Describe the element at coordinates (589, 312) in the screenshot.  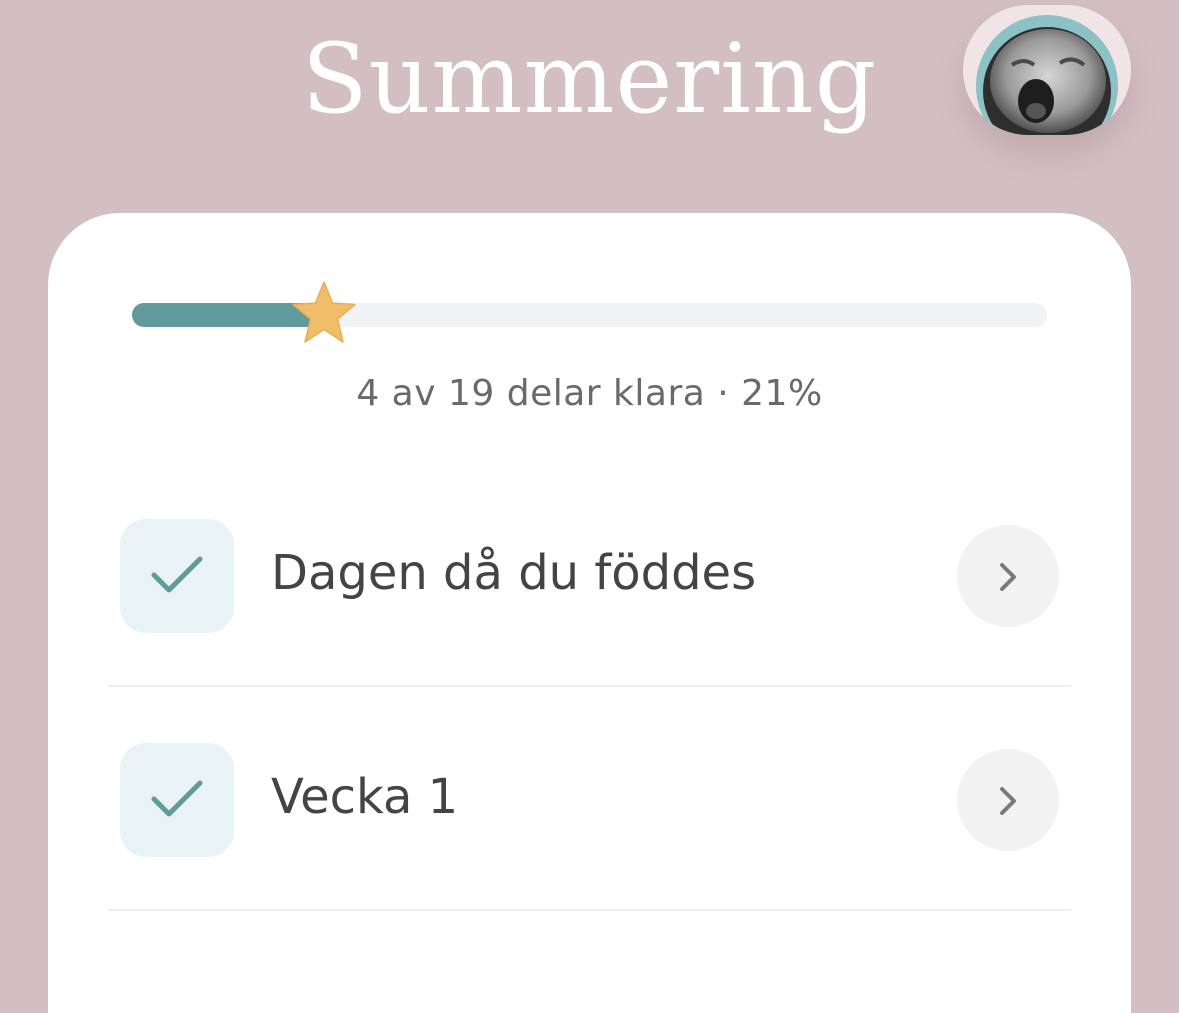
I see `progress-bar` at that location.